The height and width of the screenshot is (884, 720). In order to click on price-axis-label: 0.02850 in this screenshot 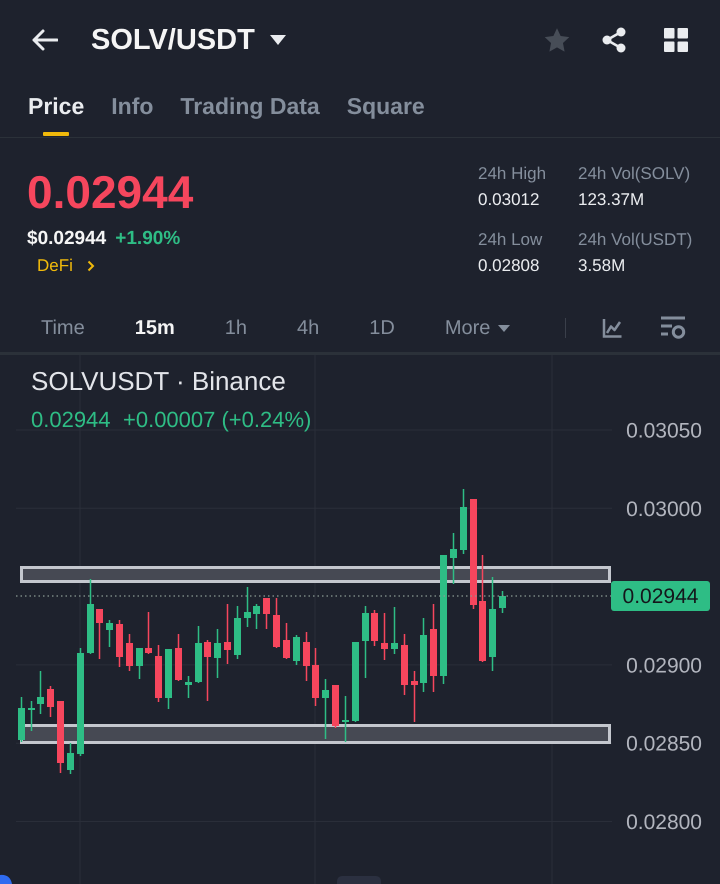, I will do `click(664, 744)`.